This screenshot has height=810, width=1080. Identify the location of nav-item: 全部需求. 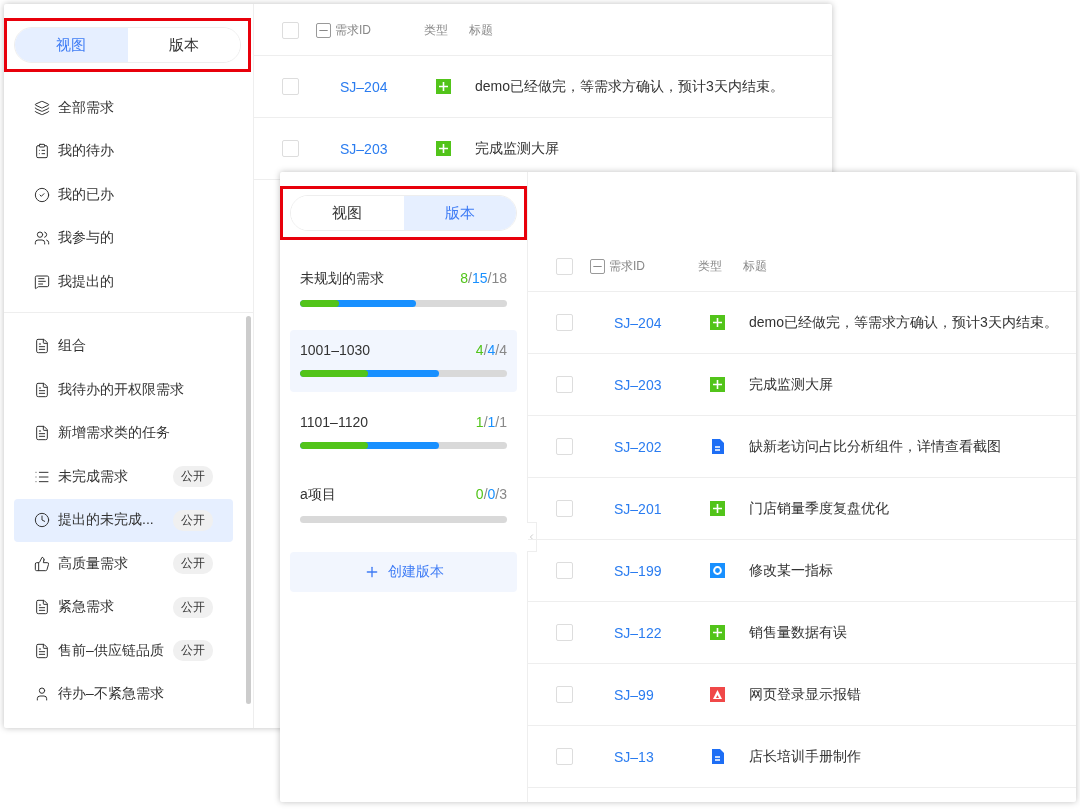
(123, 108).